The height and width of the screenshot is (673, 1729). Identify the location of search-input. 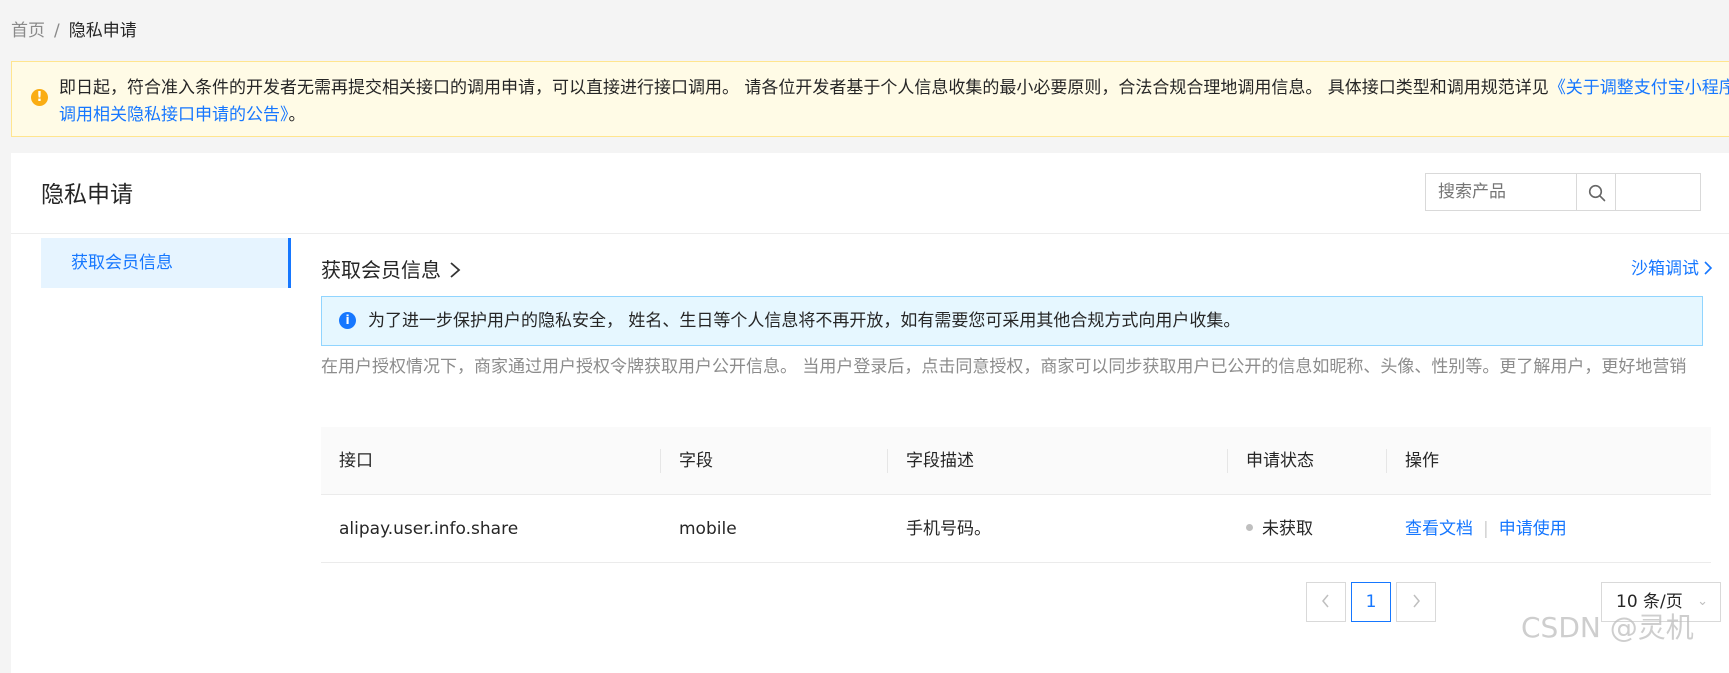
(1556, 192).